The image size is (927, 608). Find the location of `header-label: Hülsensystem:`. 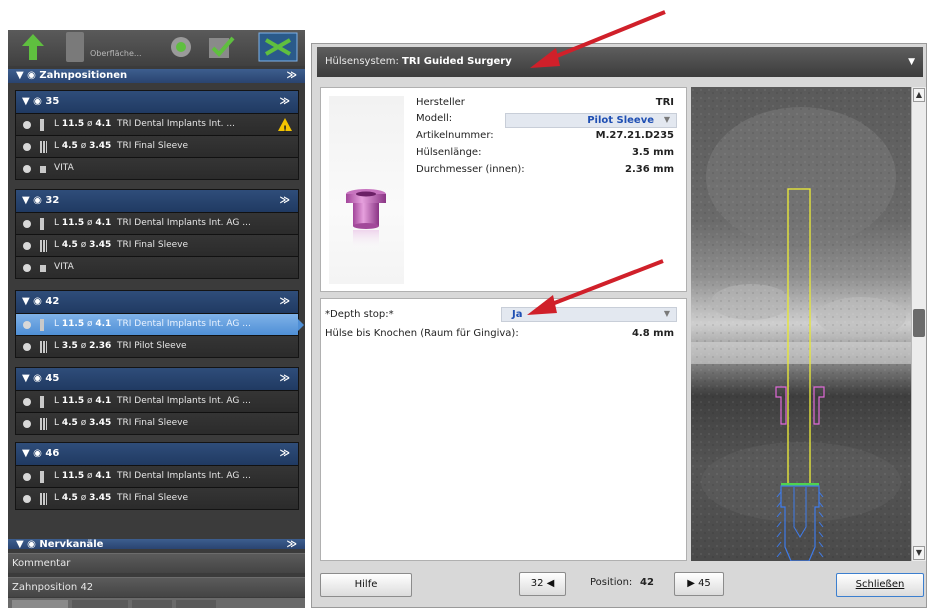

header-label: Hülsensystem: is located at coordinates (362, 61).